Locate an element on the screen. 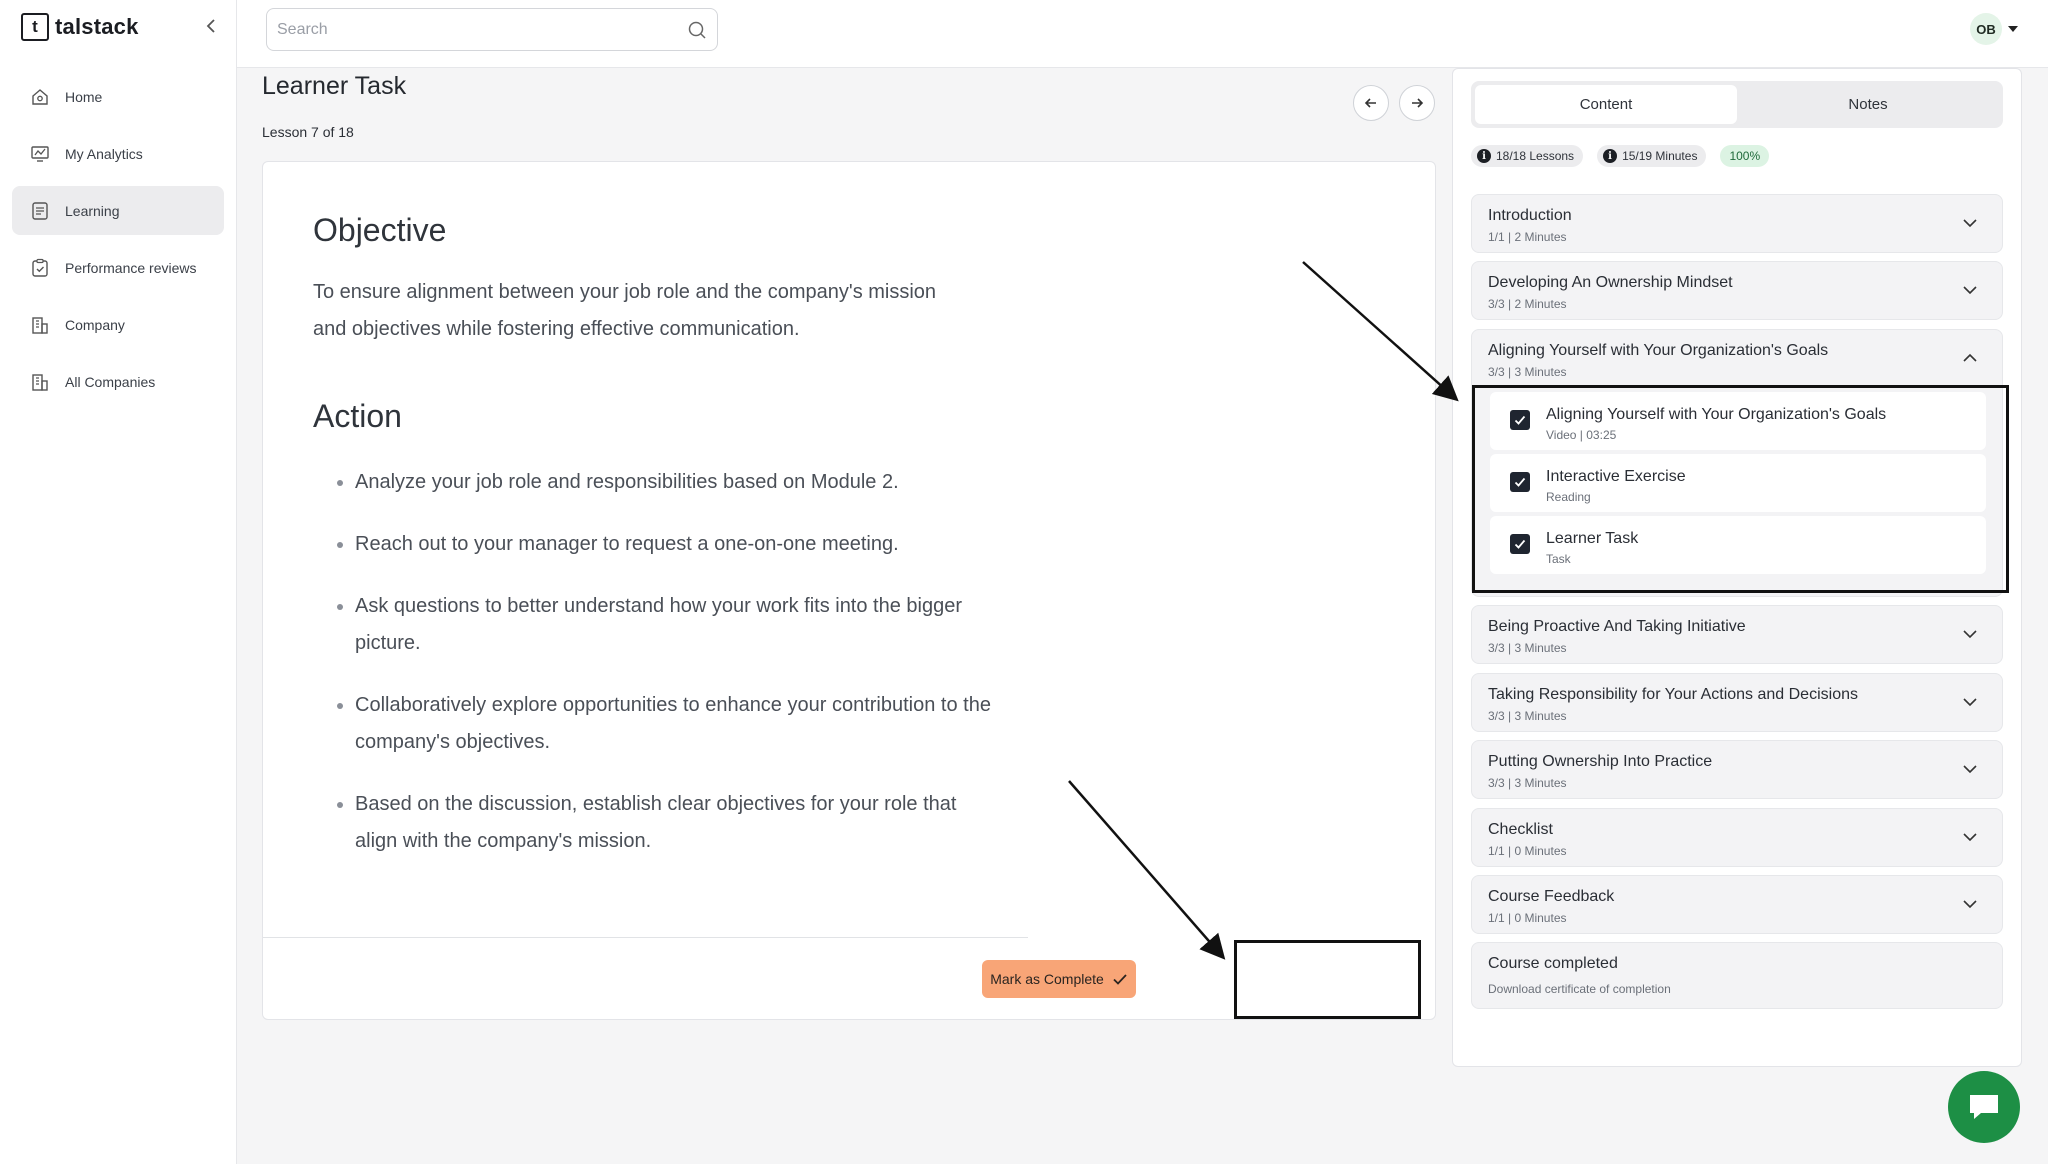  search-box is located at coordinates (492, 29).